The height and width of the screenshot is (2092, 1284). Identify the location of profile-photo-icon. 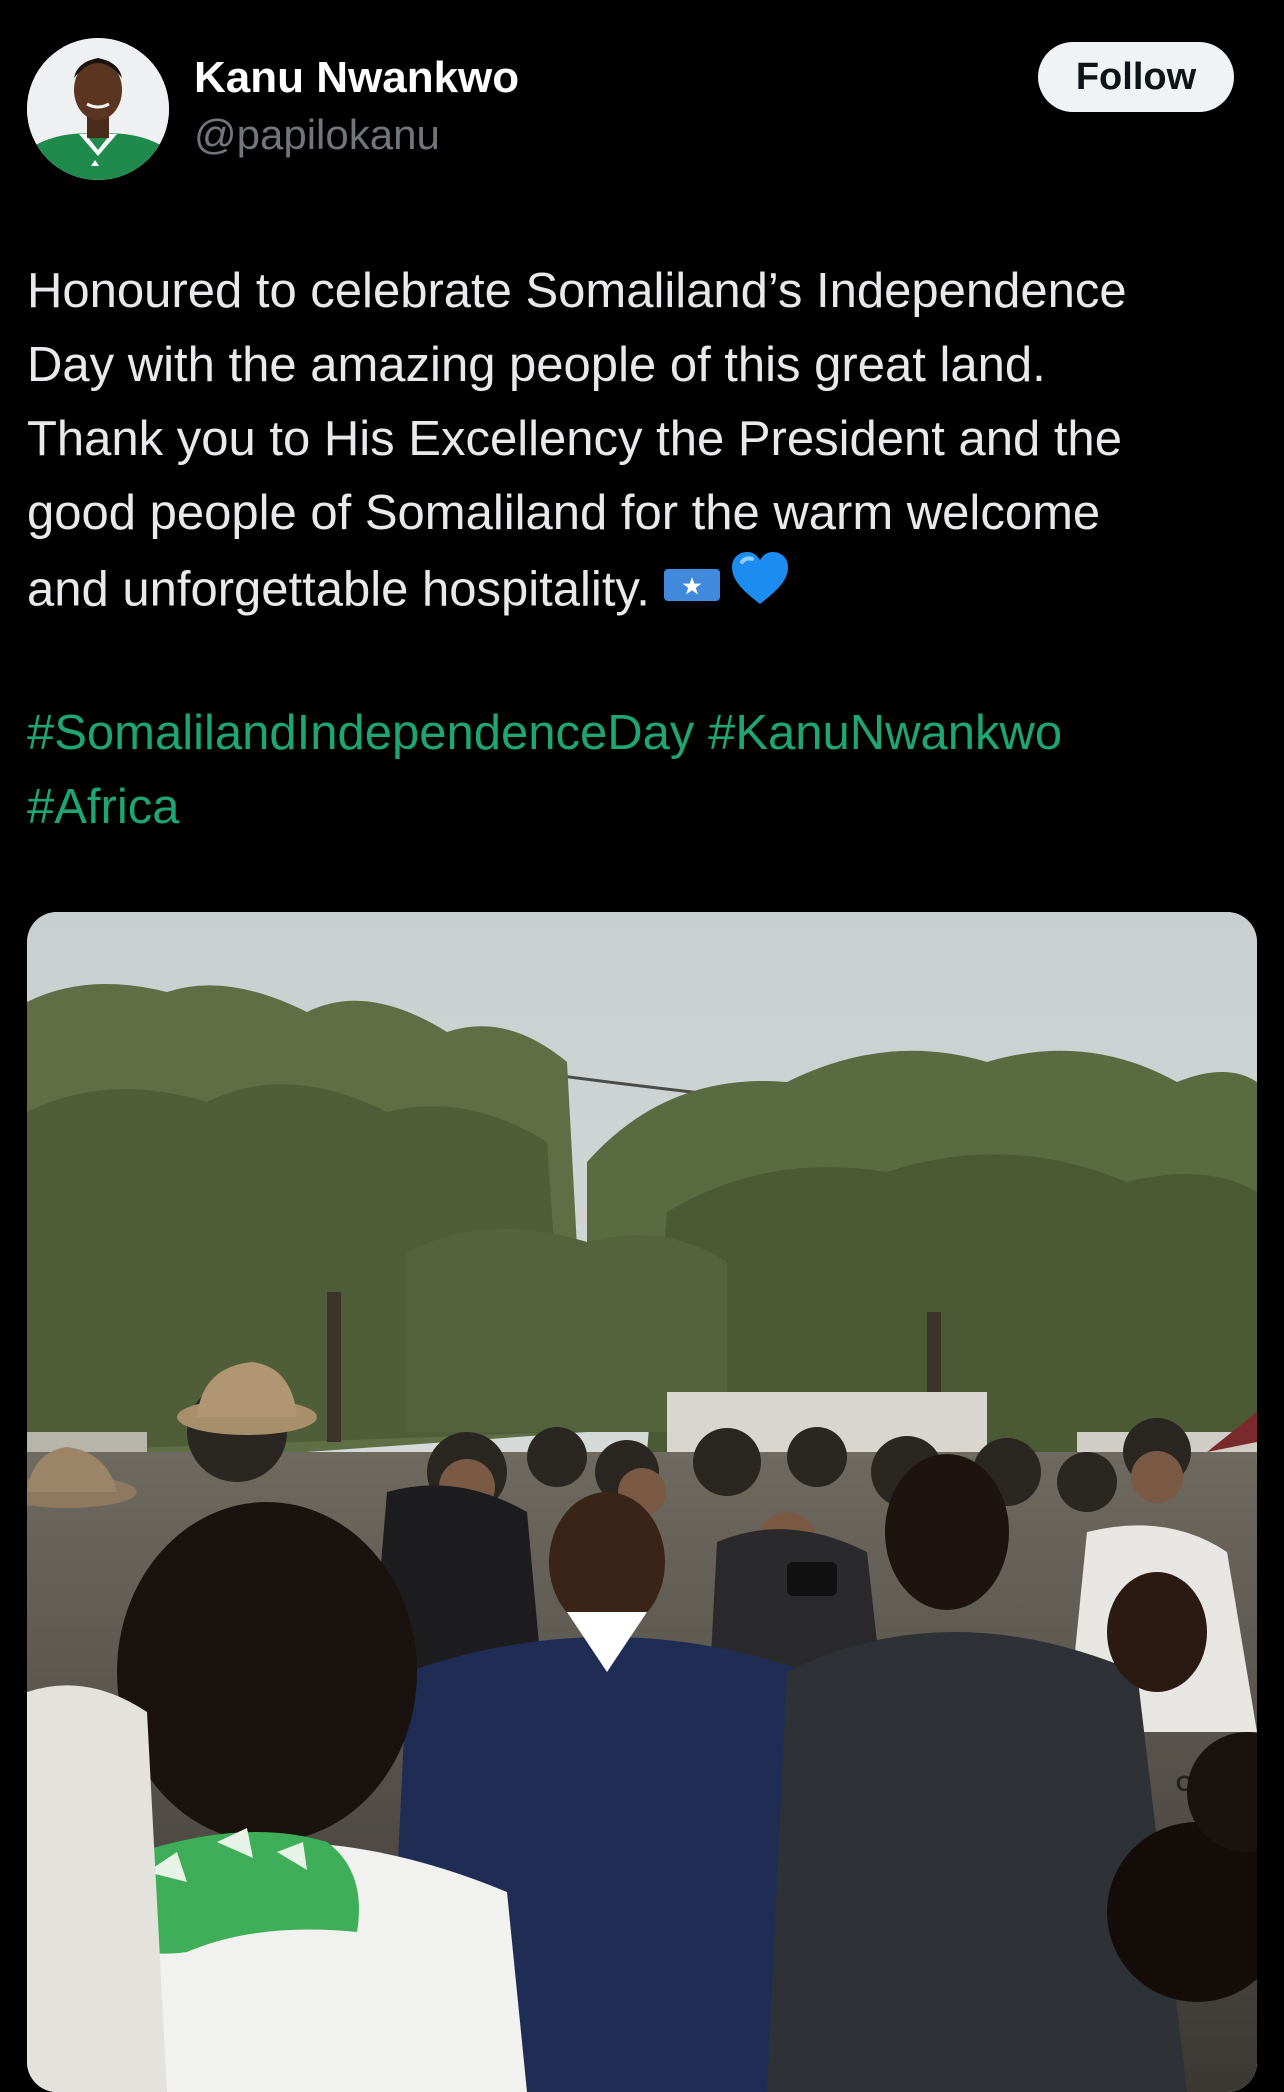
(98, 109).